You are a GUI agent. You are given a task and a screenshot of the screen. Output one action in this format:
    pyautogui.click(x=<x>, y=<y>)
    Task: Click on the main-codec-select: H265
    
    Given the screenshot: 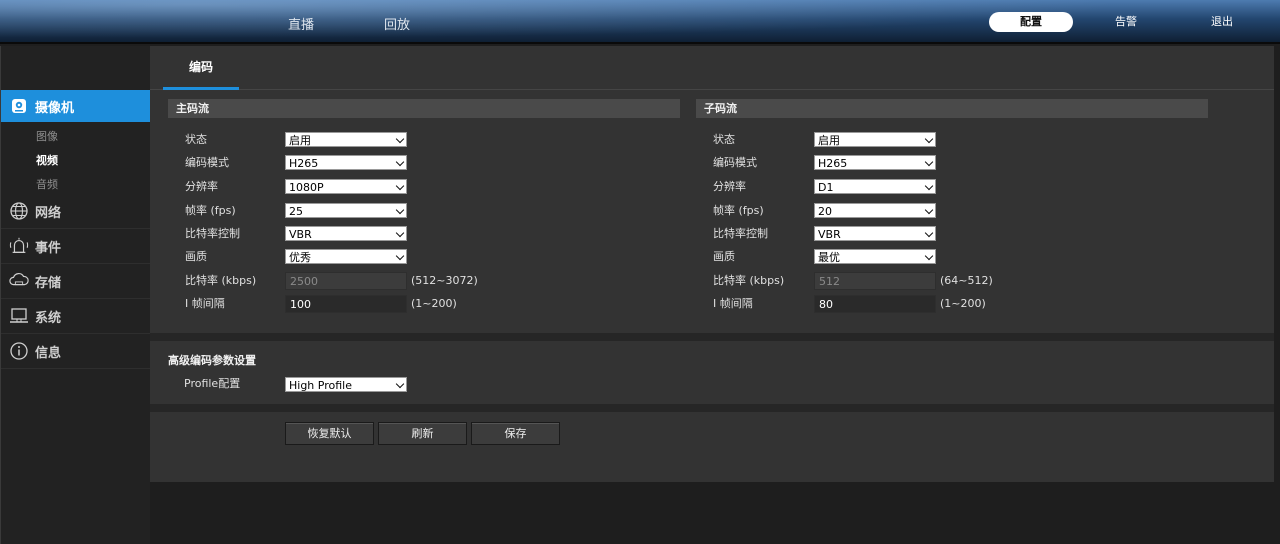 What is the action you would take?
    pyautogui.click(x=346, y=162)
    